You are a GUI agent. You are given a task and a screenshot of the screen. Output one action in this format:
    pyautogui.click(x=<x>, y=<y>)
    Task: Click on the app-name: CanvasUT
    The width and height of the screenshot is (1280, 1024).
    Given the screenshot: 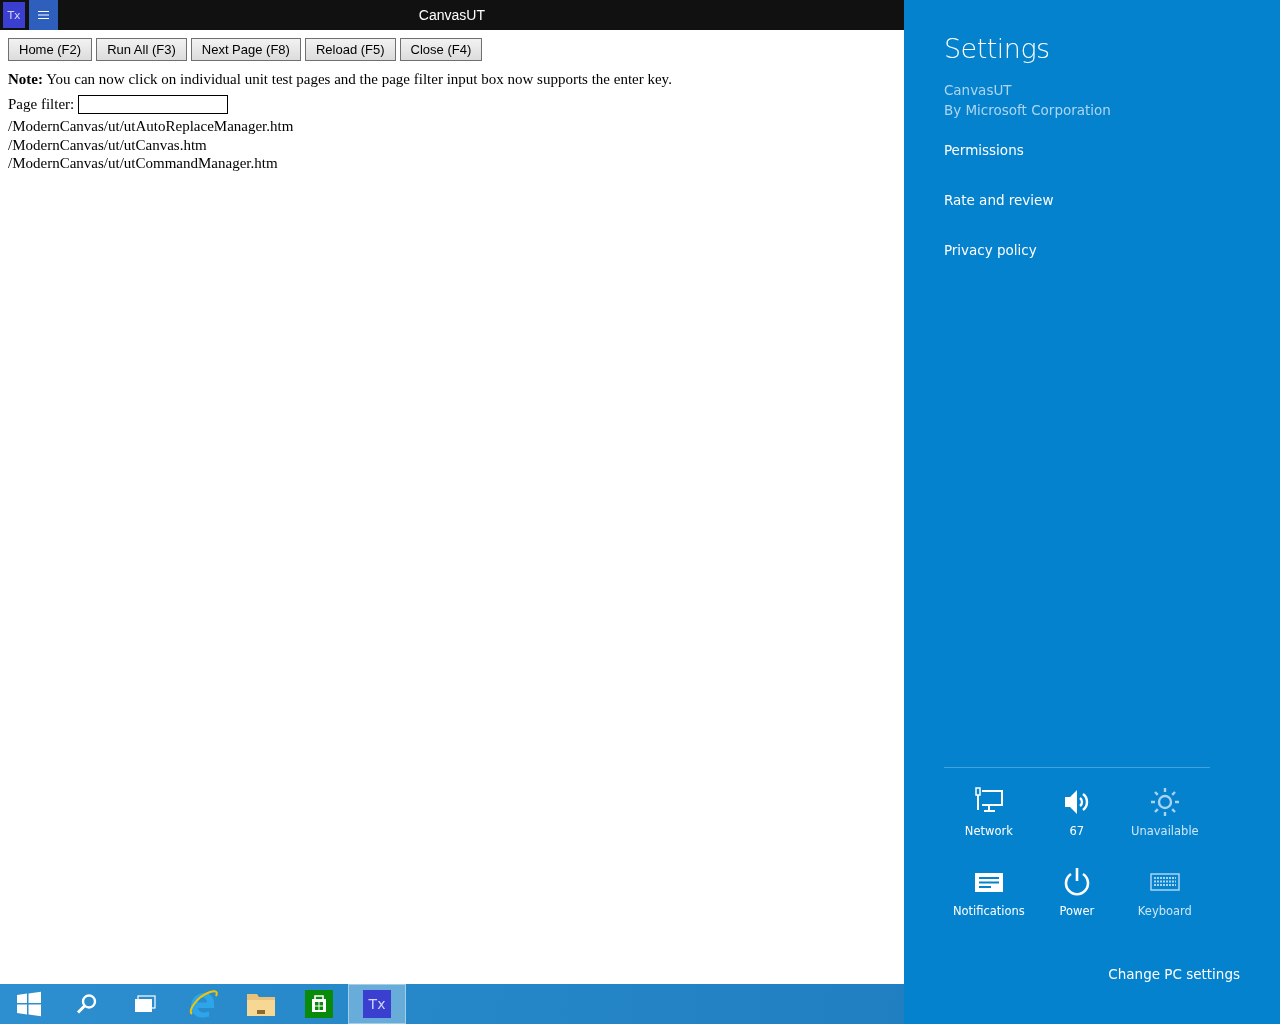 What is the action you would take?
    pyautogui.click(x=977, y=90)
    